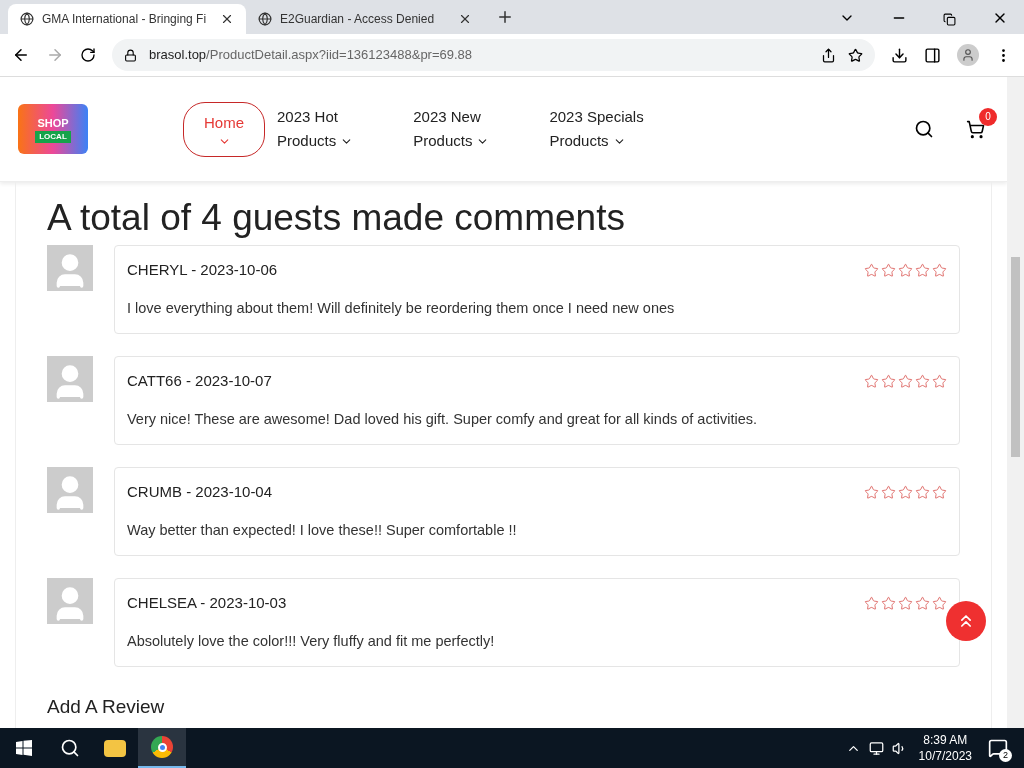  I want to click on reload-icon, so click(88, 55).